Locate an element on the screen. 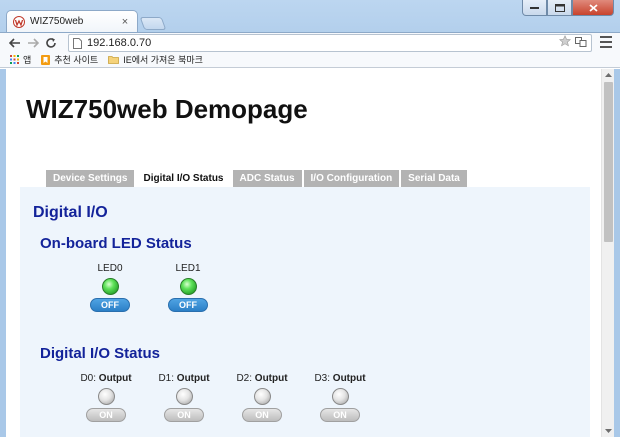 The image size is (620, 437). bookmark-recommended-sites: 추천 사이트 is located at coordinates (69, 59).